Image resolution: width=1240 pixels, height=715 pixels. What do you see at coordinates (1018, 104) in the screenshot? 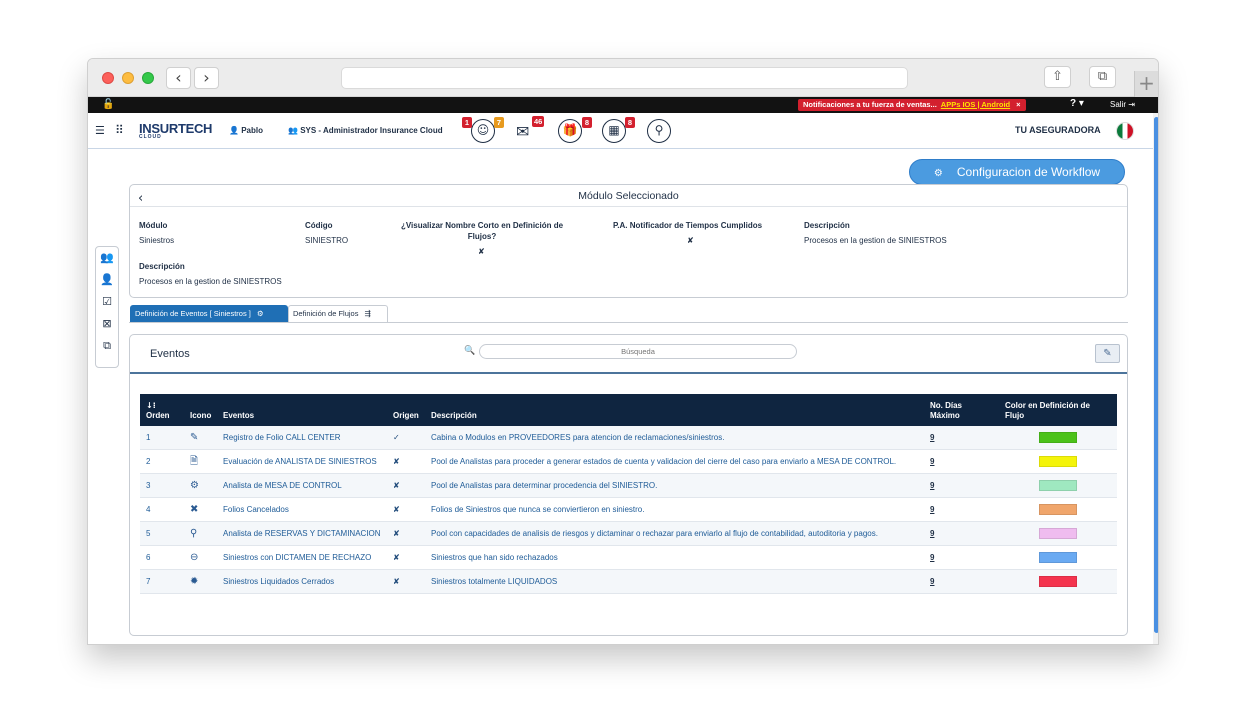
I see `close-icon: ×` at bounding box center [1018, 104].